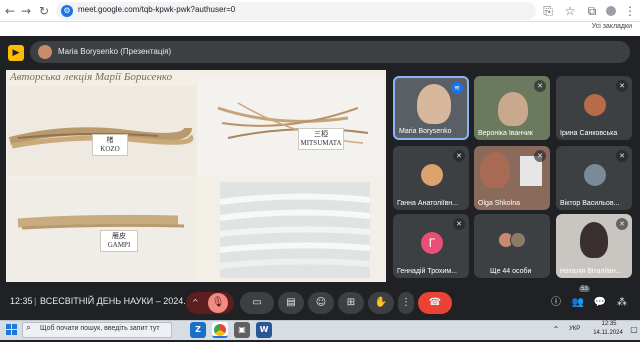 The image size is (640, 342). I want to click on paper-stack-icon, so click(295, 230).